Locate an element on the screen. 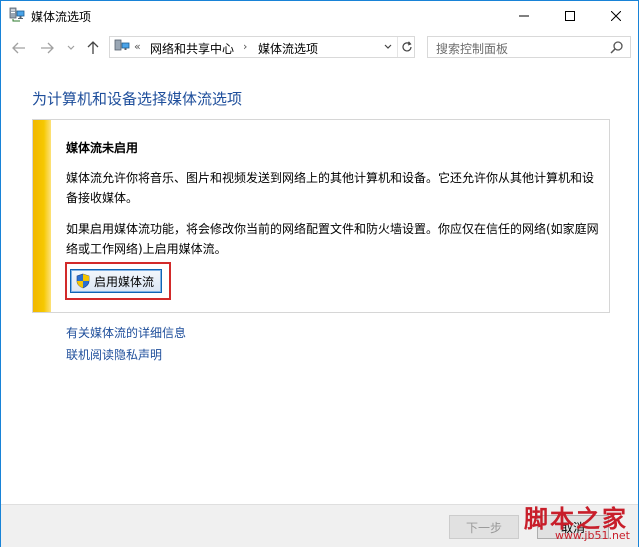 This screenshot has width=639, height=548. refresh-icon is located at coordinates (407, 46).